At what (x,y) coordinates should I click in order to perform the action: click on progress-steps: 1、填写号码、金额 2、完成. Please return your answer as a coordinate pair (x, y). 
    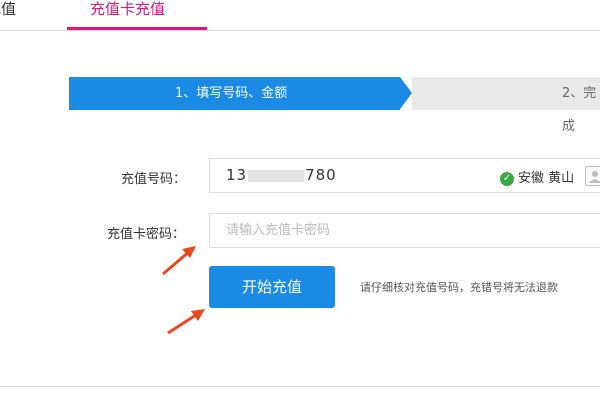
    Looking at the image, I should click on (334, 105).